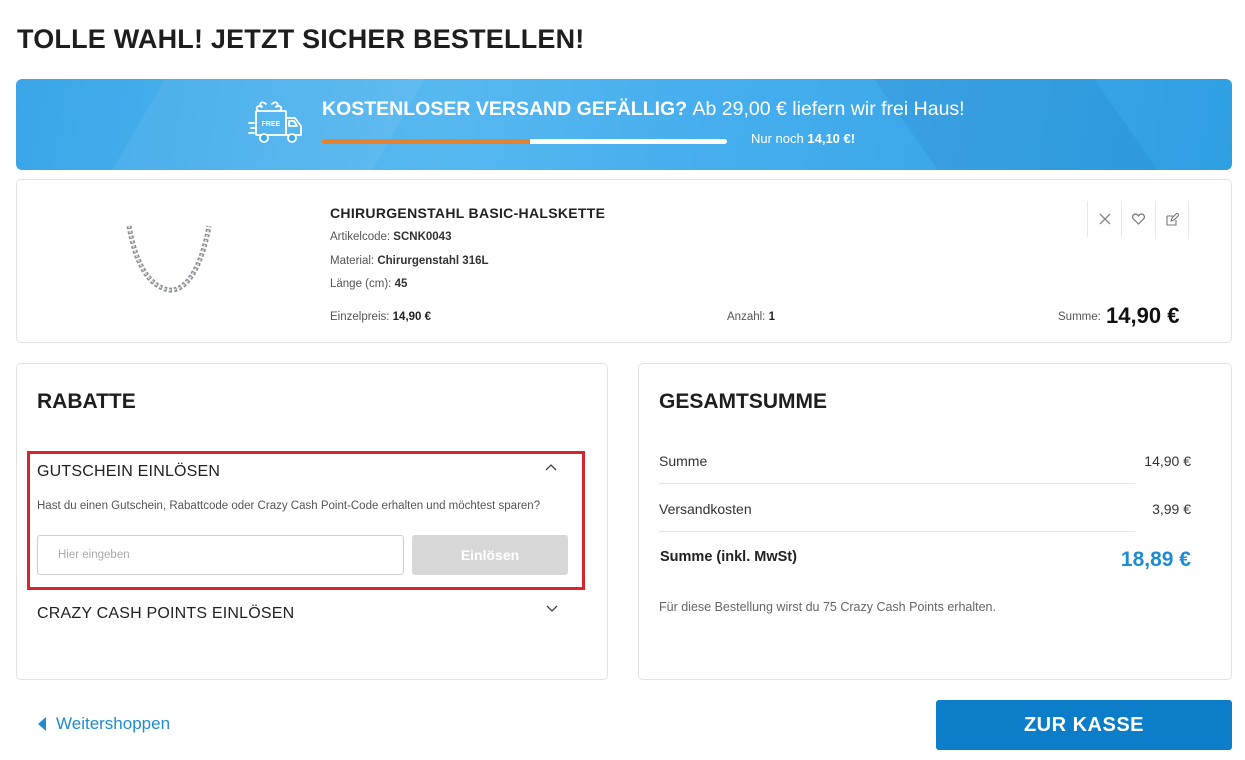  I want to click on remaining-prefix: Nur noch, so click(777, 138).